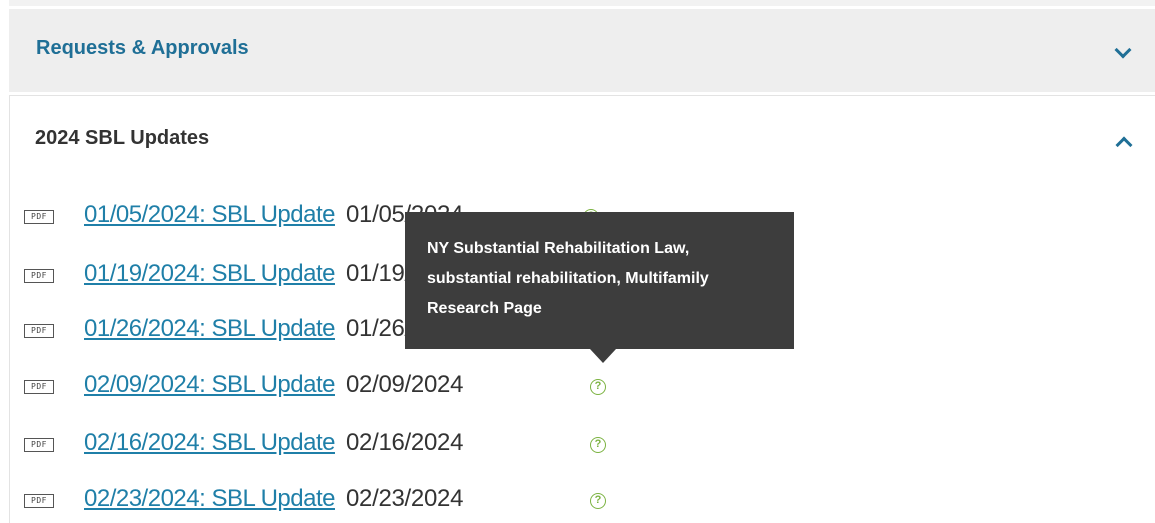 The width and height of the screenshot is (1155, 523). Describe the element at coordinates (484, 308) in the screenshot. I see `tooltip-line: Research Page` at that location.